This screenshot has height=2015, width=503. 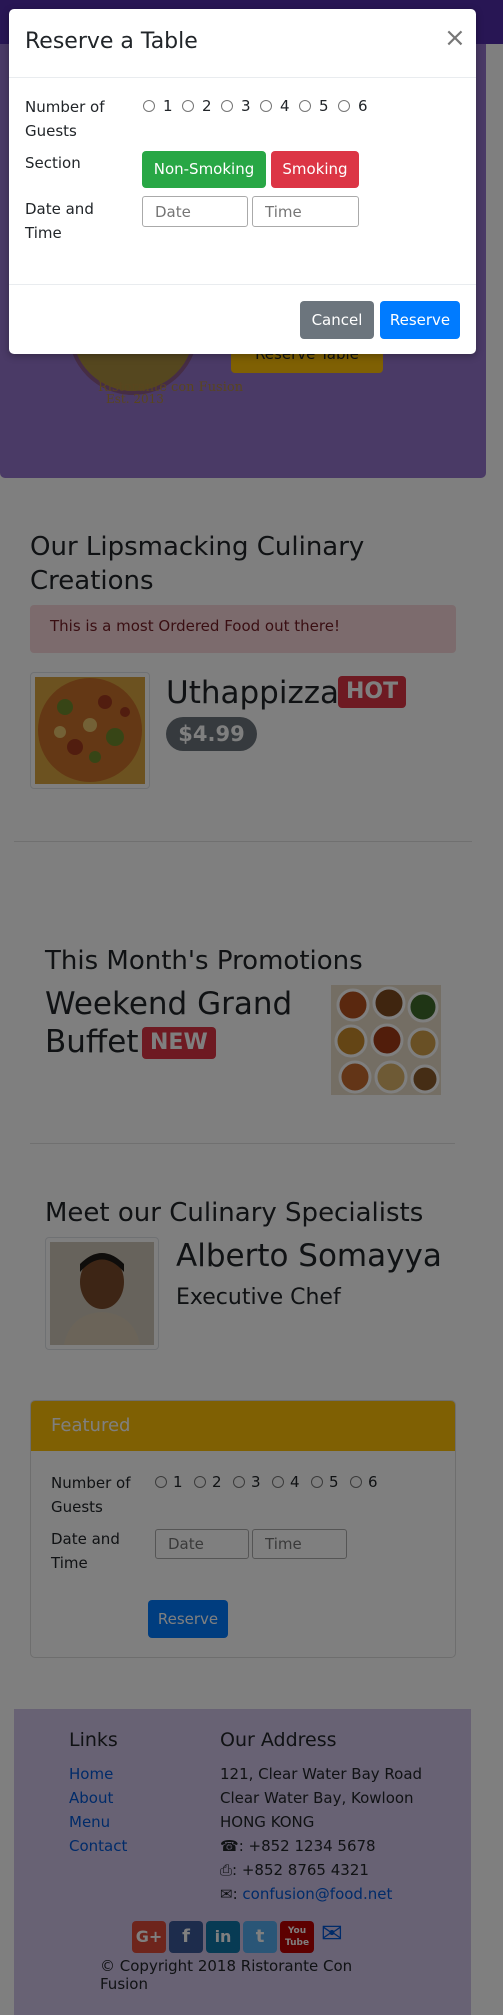 I want to click on modal-footer-divider, so click(x=242, y=284).